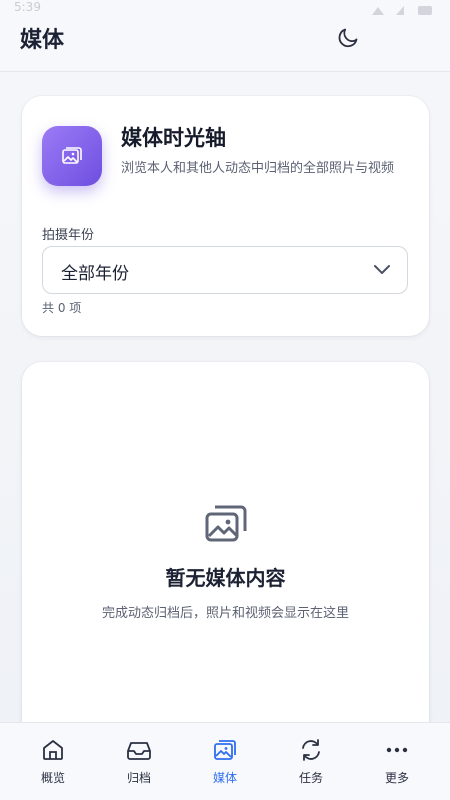 This screenshot has height=800, width=450. Describe the element at coordinates (42, 40) in the screenshot. I see `page-title: 媒体` at that location.